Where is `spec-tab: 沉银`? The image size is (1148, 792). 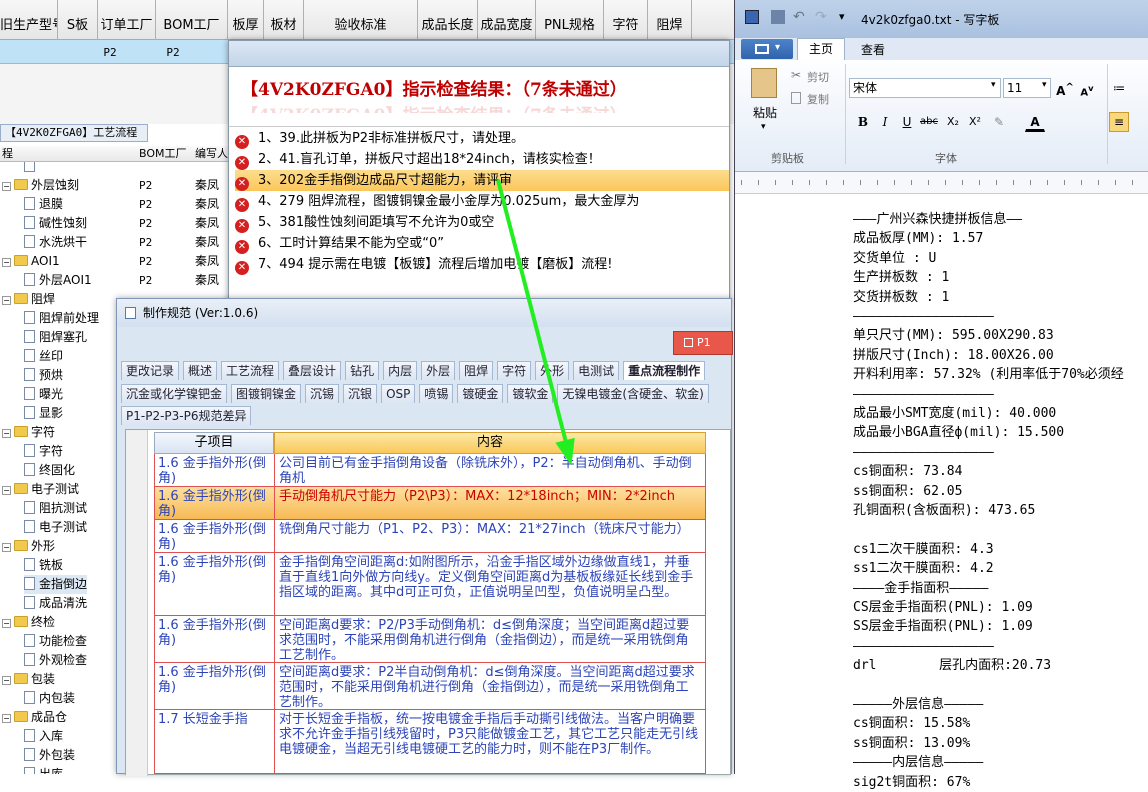
spec-tab: 沉银 is located at coordinates (360, 393).